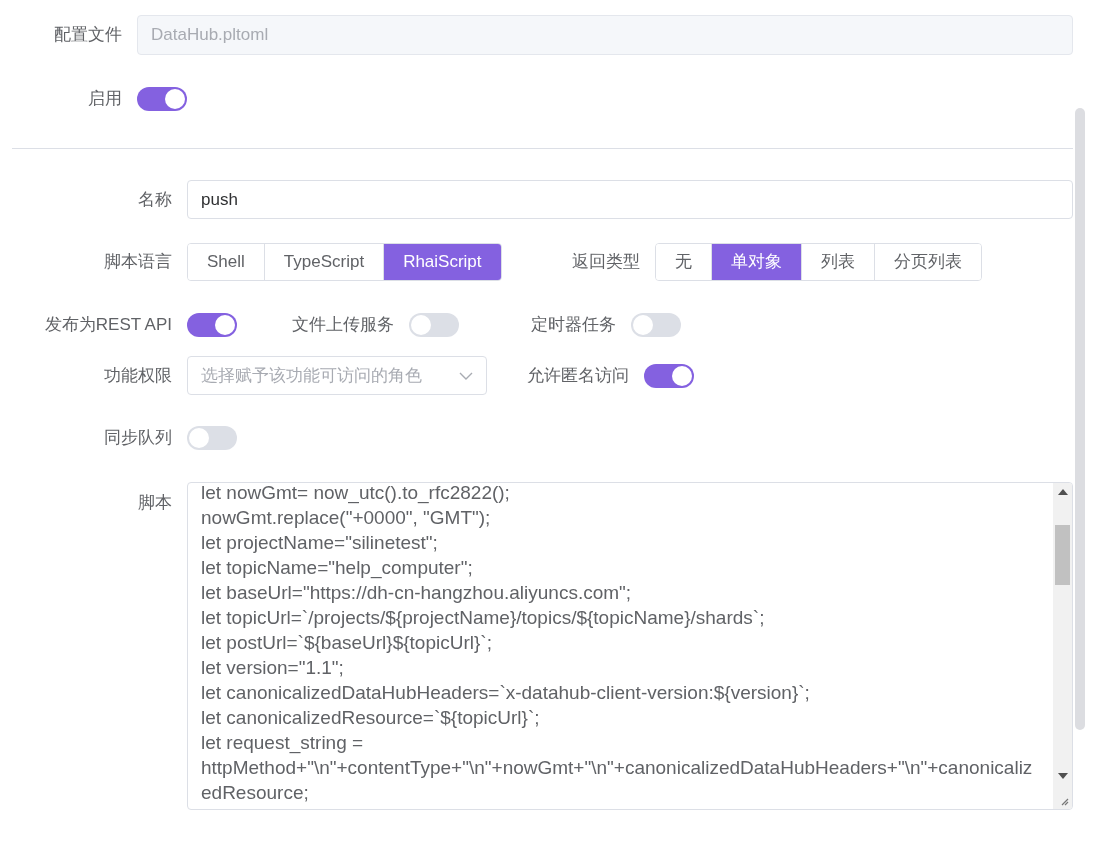 Image resolution: width=1111 pixels, height=849 pixels. I want to click on segment-option: RhaiScript, so click(442, 262).